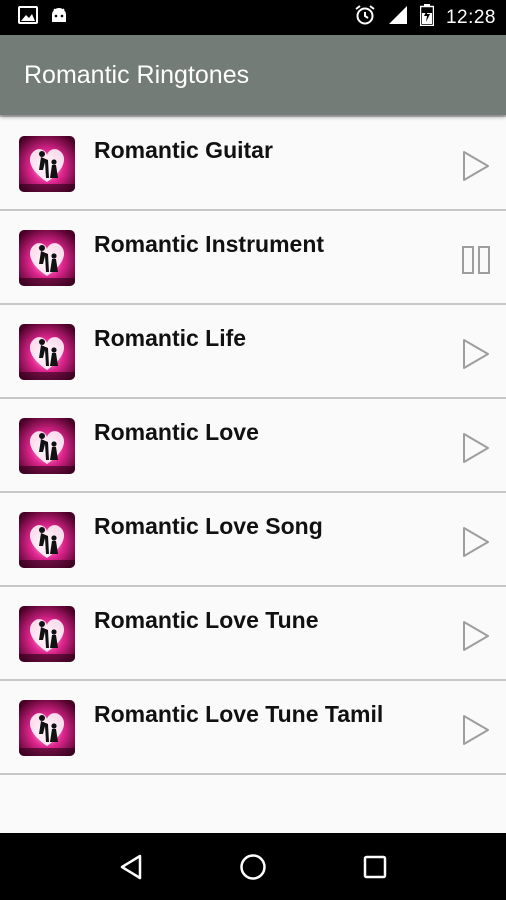 The width and height of the screenshot is (506, 900). What do you see at coordinates (253, 540) in the screenshot?
I see `list-item: Romantic Love Song` at bounding box center [253, 540].